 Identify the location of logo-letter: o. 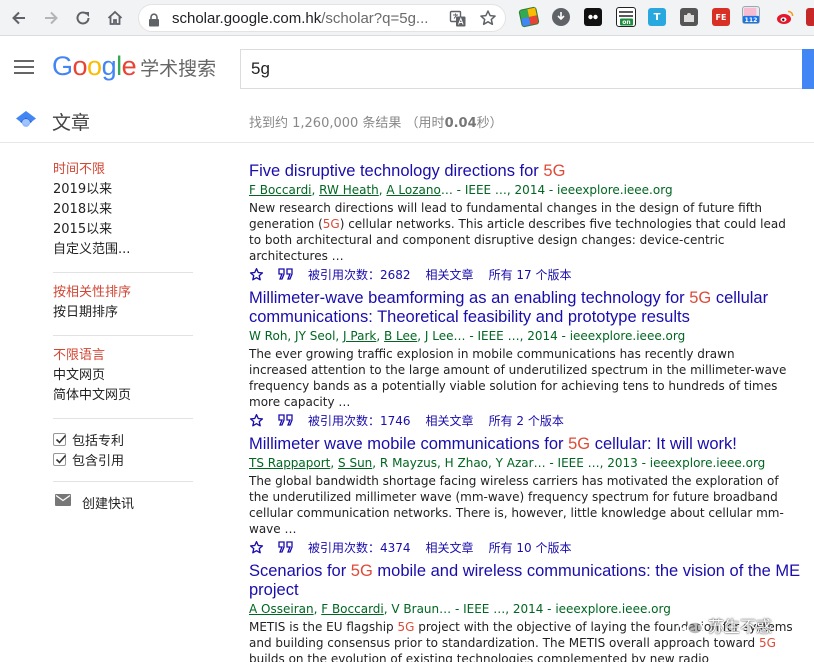
(80, 66).